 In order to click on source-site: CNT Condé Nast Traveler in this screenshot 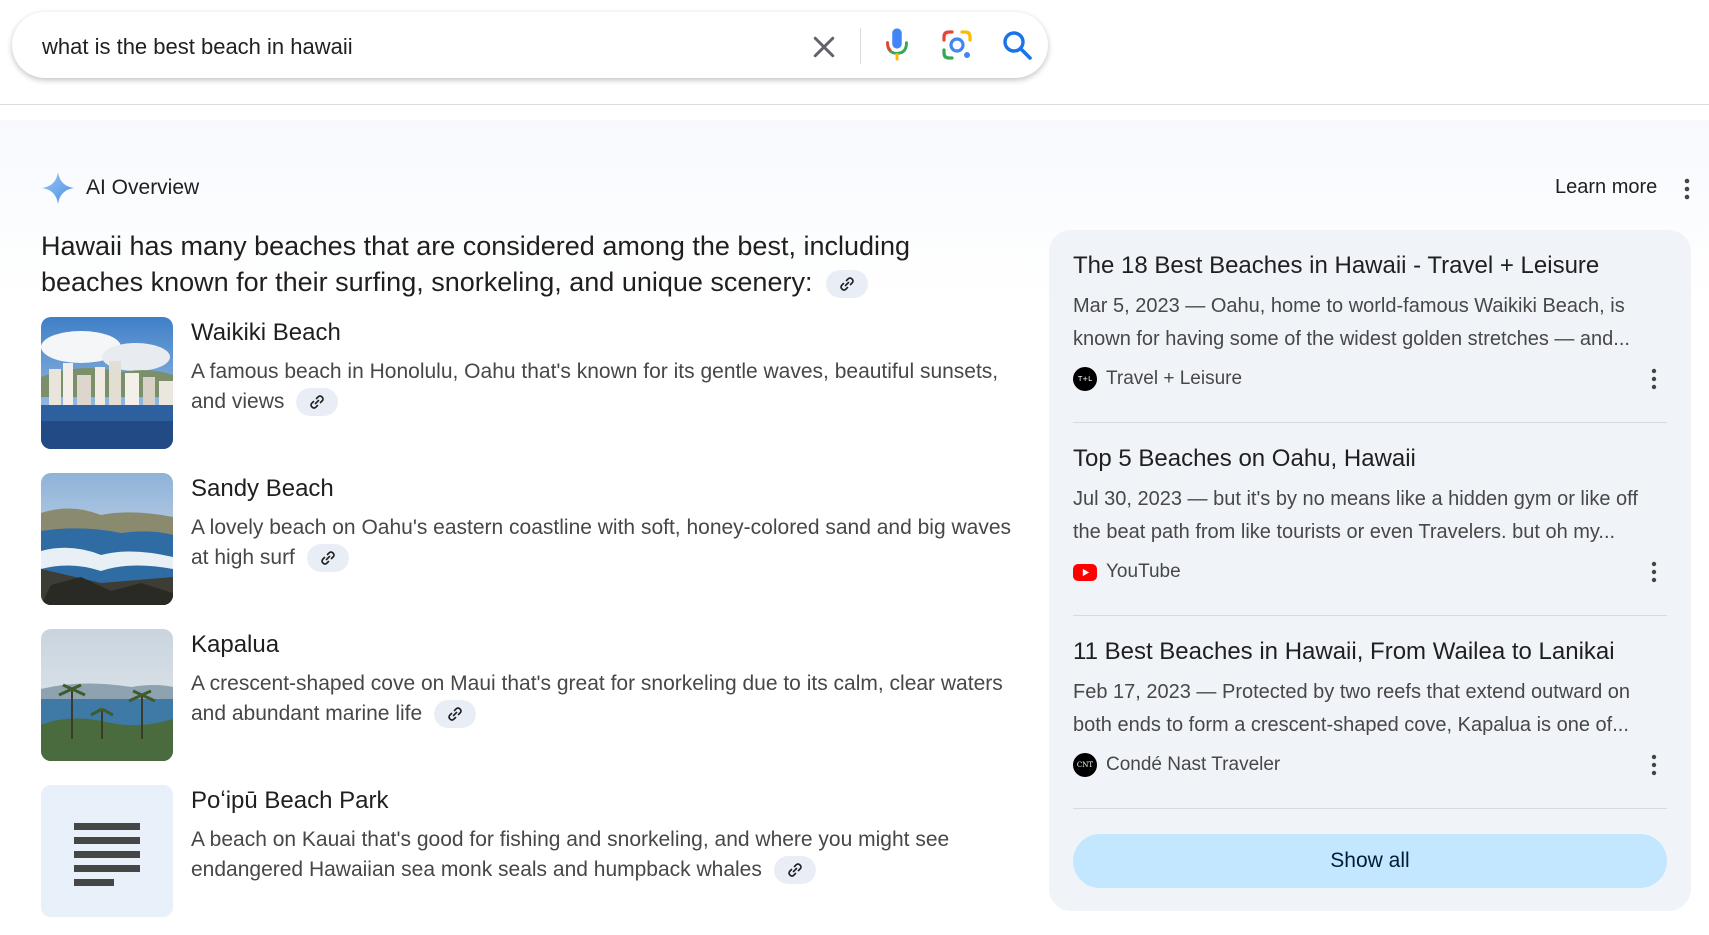, I will do `click(1370, 765)`.